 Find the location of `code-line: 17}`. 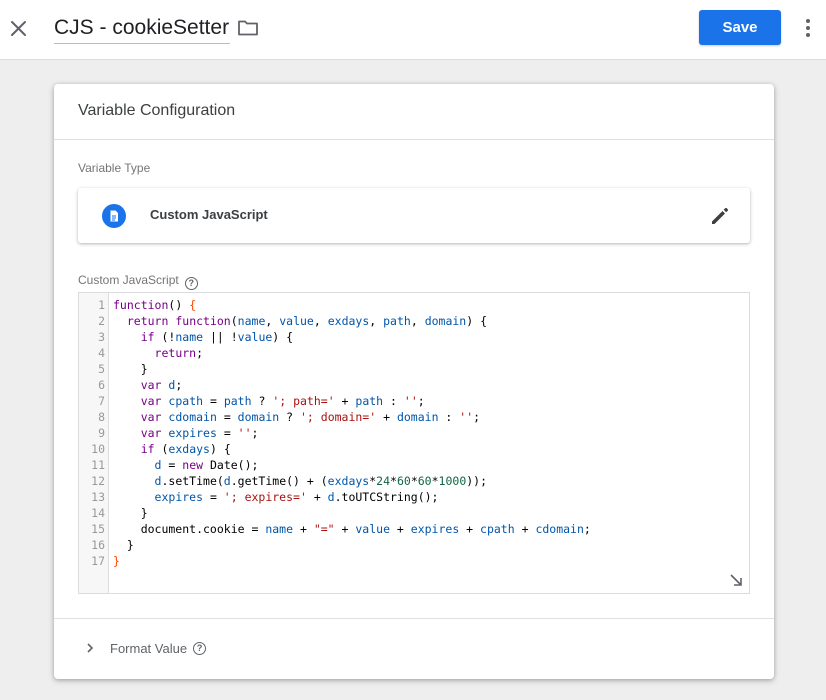

code-line: 17} is located at coordinates (105, 561).